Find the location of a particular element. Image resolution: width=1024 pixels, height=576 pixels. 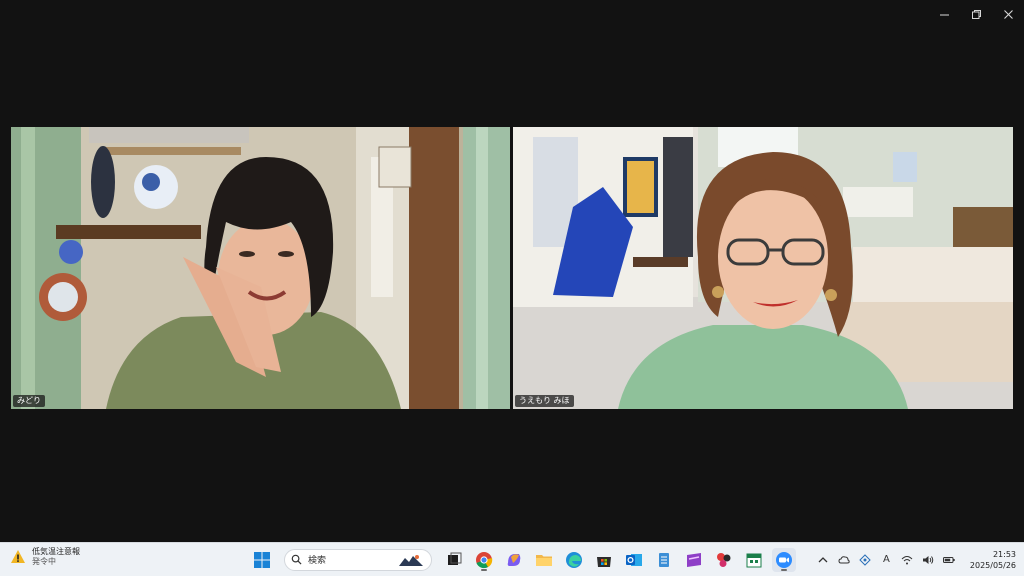

battery-button is located at coordinates (949, 559).